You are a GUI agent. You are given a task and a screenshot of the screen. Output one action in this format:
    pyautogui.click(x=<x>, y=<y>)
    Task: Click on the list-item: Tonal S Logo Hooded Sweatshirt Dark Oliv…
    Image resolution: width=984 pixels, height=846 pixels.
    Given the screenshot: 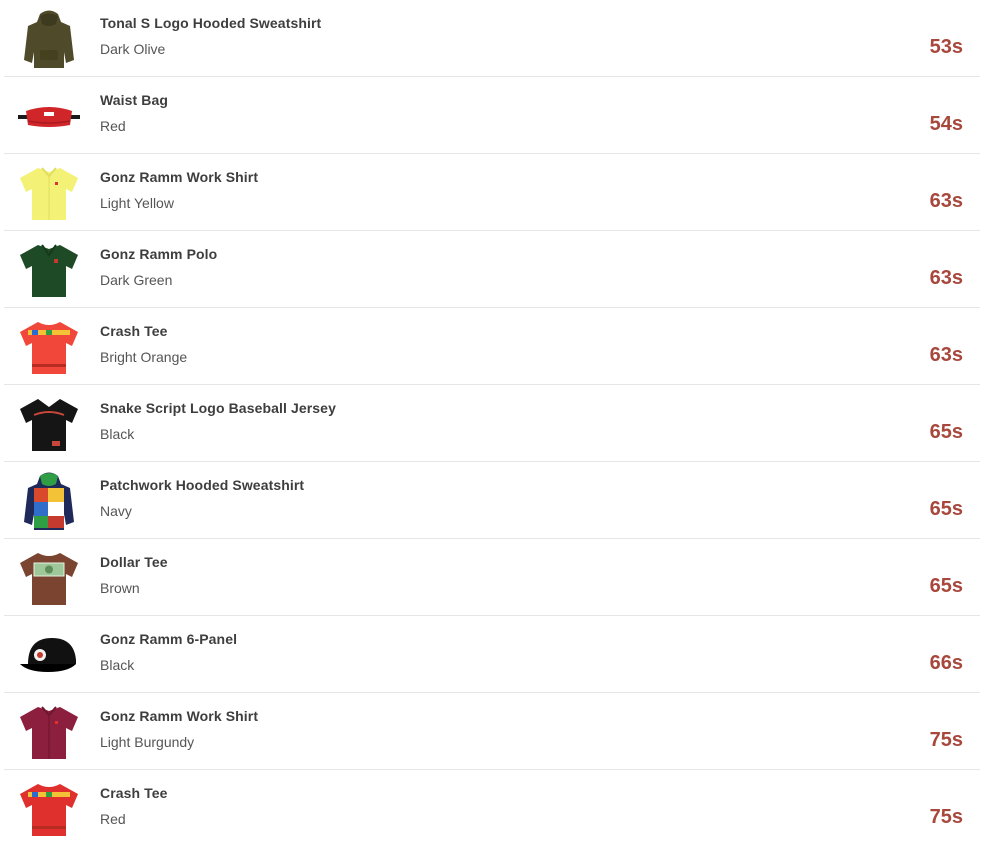 What is the action you would take?
    pyautogui.click(x=492, y=38)
    